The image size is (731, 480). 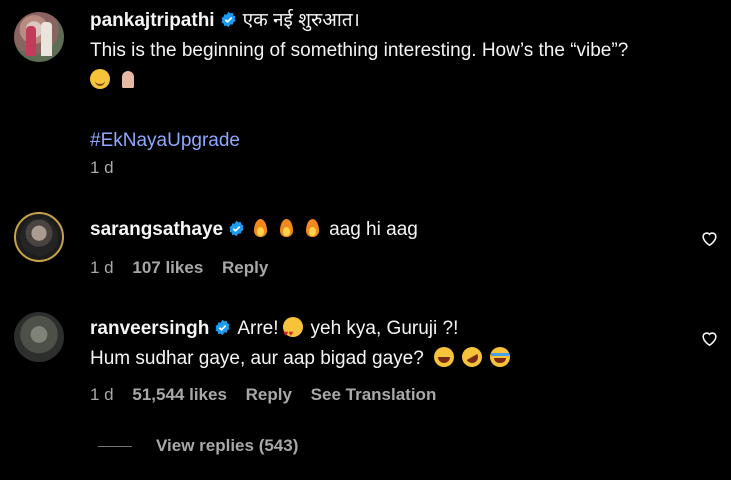 I want to click on divider, so click(x=115, y=447).